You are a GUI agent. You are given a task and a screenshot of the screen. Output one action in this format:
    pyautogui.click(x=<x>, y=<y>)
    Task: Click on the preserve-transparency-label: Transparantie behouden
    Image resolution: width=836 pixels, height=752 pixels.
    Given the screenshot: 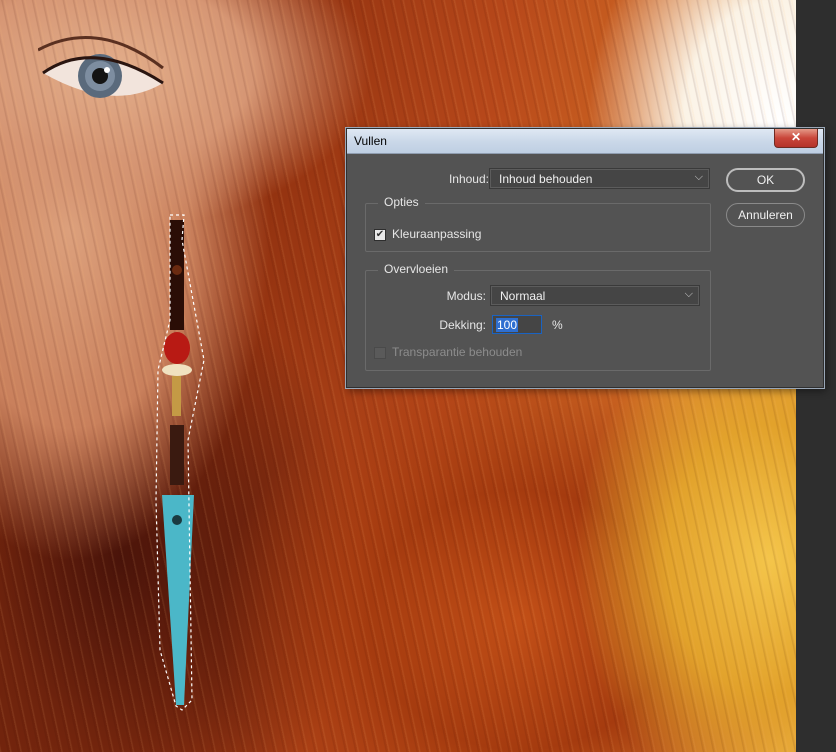 What is the action you would take?
    pyautogui.click(x=457, y=352)
    